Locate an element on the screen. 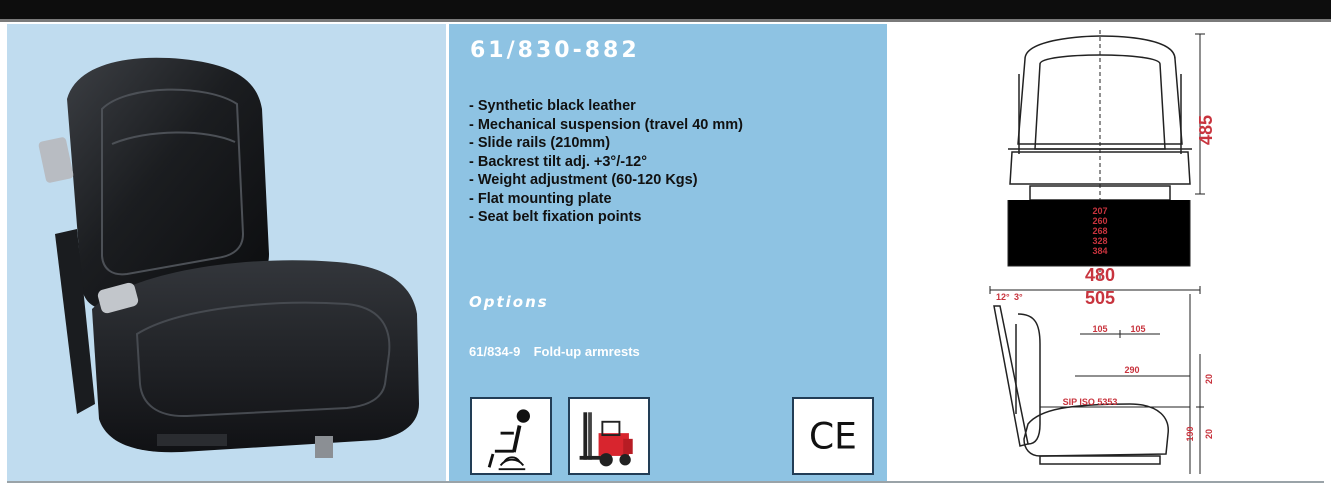 The image size is (1331, 489). option-label: Fold-up armrests is located at coordinates (586, 351).